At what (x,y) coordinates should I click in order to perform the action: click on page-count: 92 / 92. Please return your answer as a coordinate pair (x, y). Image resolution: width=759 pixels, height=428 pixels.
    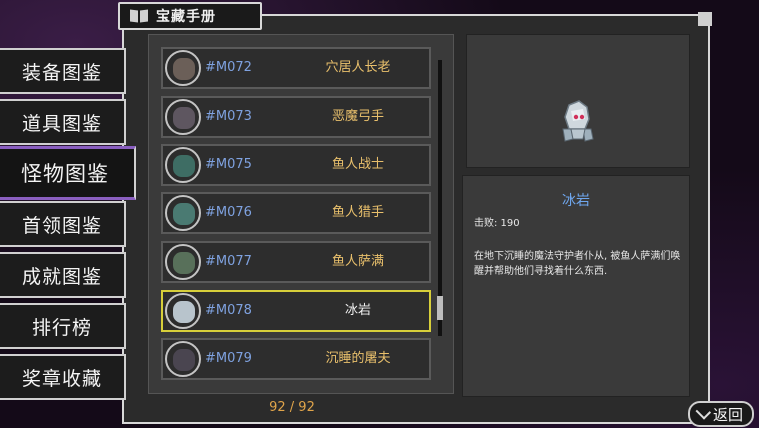
    Looking at the image, I should click on (292, 407).